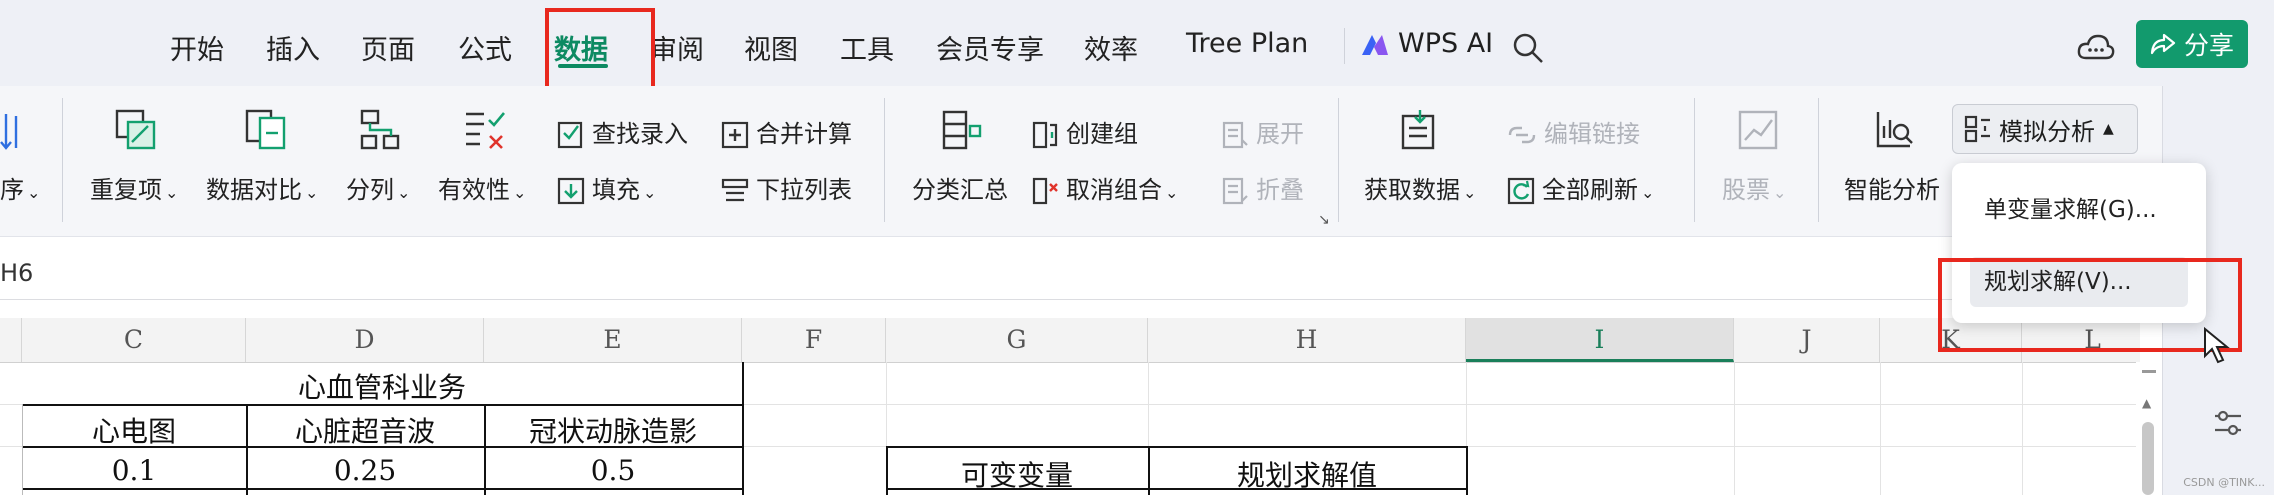  I want to click on column-header-i: I, so click(1600, 340).